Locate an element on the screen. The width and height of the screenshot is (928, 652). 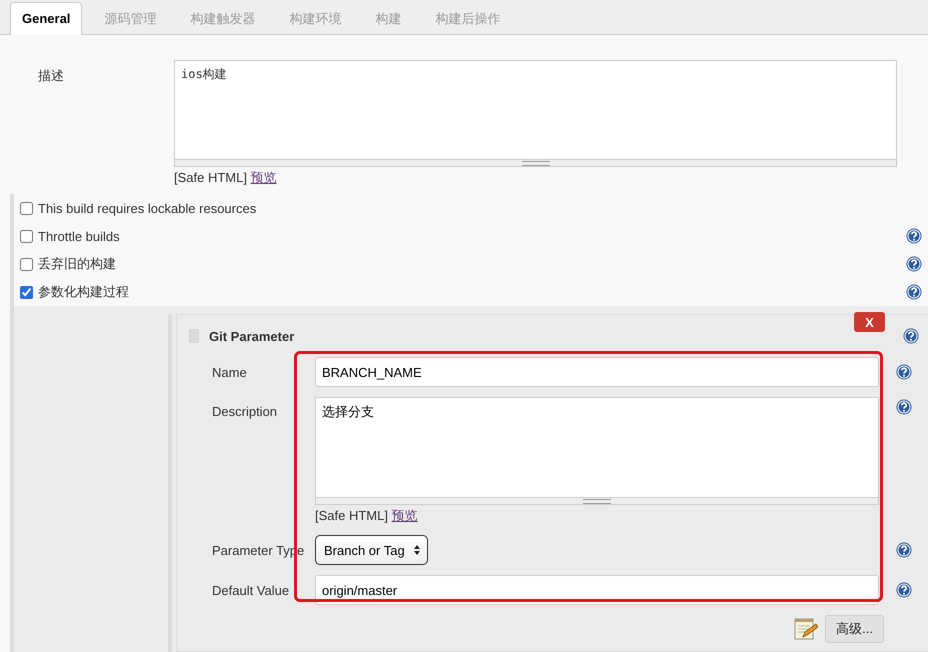
field-label: Default Value is located at coordinates (251, 590).